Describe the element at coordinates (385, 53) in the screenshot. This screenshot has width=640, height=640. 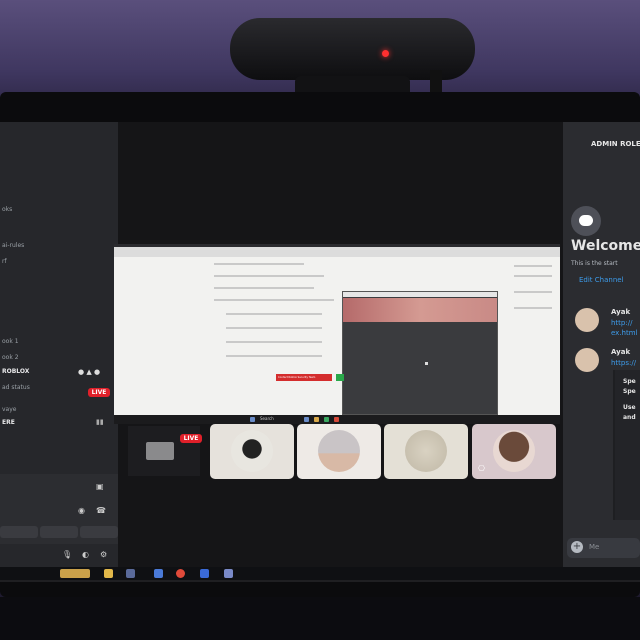
I see `webcam-indicator-light` at that location.